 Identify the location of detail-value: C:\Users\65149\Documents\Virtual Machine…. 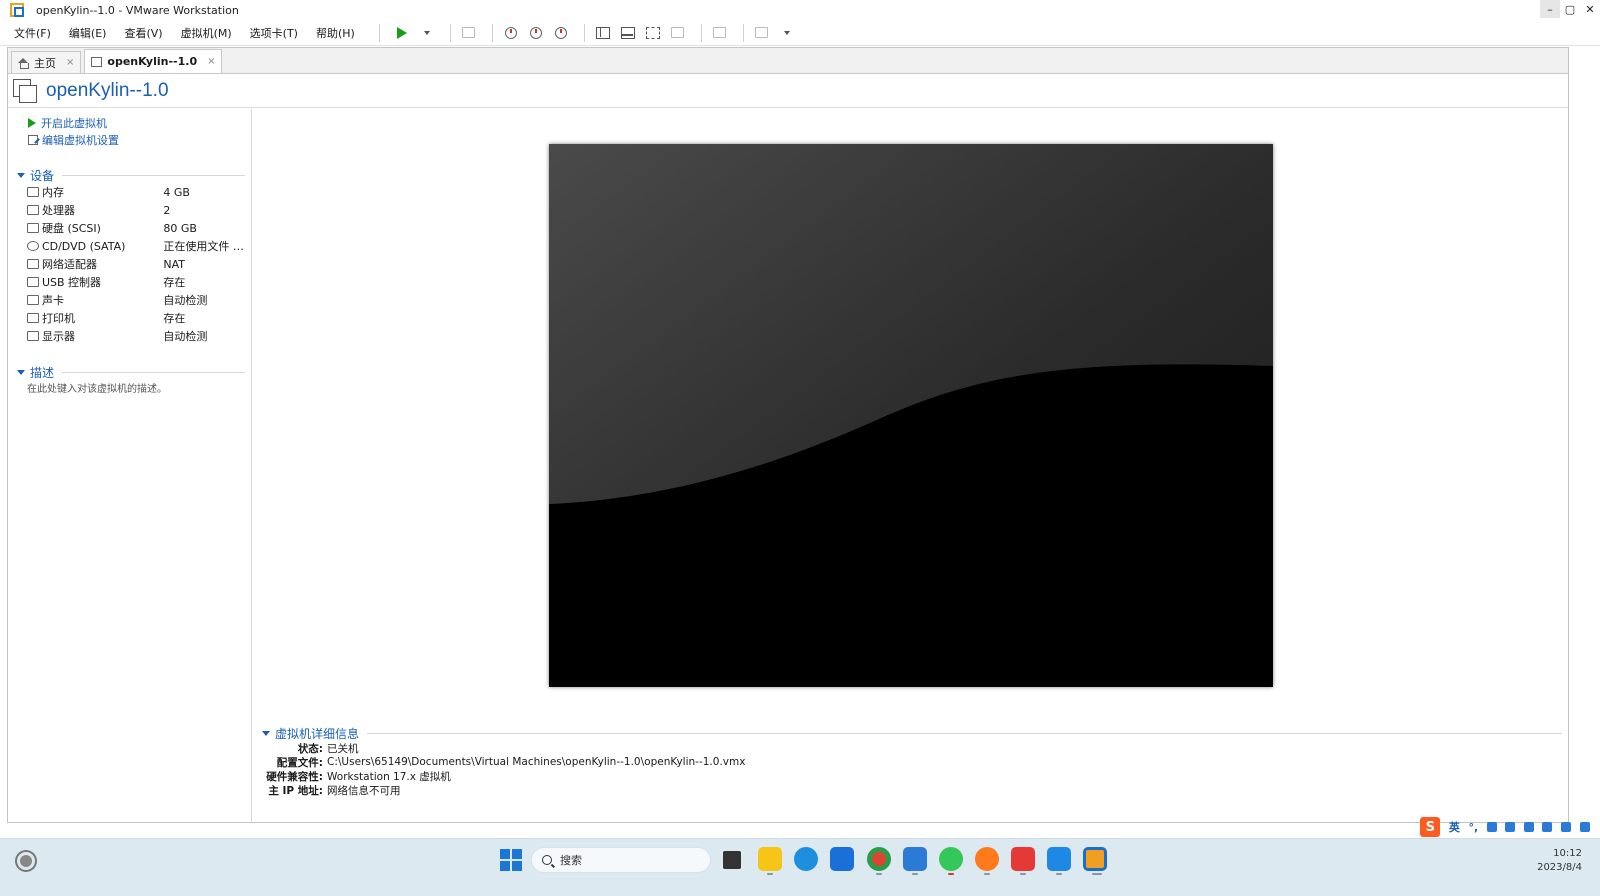
(536, 762).